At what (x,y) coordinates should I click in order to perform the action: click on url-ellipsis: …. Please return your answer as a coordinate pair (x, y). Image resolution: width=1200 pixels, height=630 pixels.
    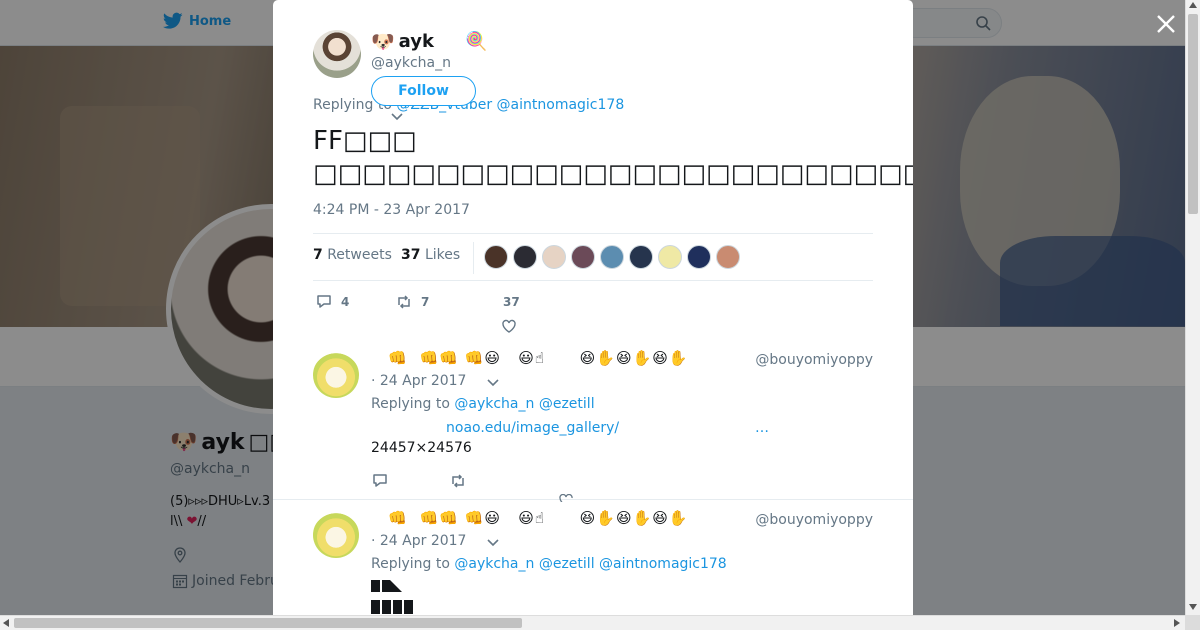
    Looking at the image, I should click on (762, 428).